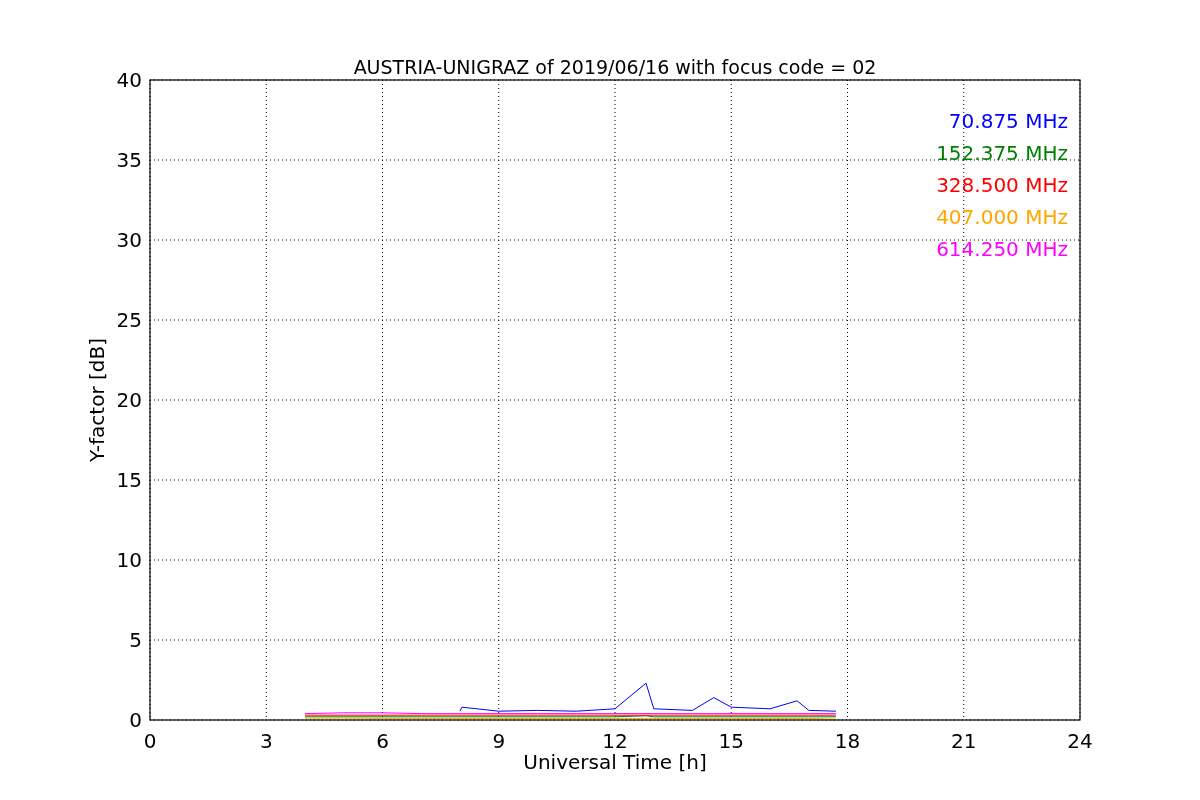 This screenshot has height=800, width=1200. What do you see at coordinates (129, 400) in the screenshot?
I see `y-tick-label: 20` at bounding box center [129, 400].